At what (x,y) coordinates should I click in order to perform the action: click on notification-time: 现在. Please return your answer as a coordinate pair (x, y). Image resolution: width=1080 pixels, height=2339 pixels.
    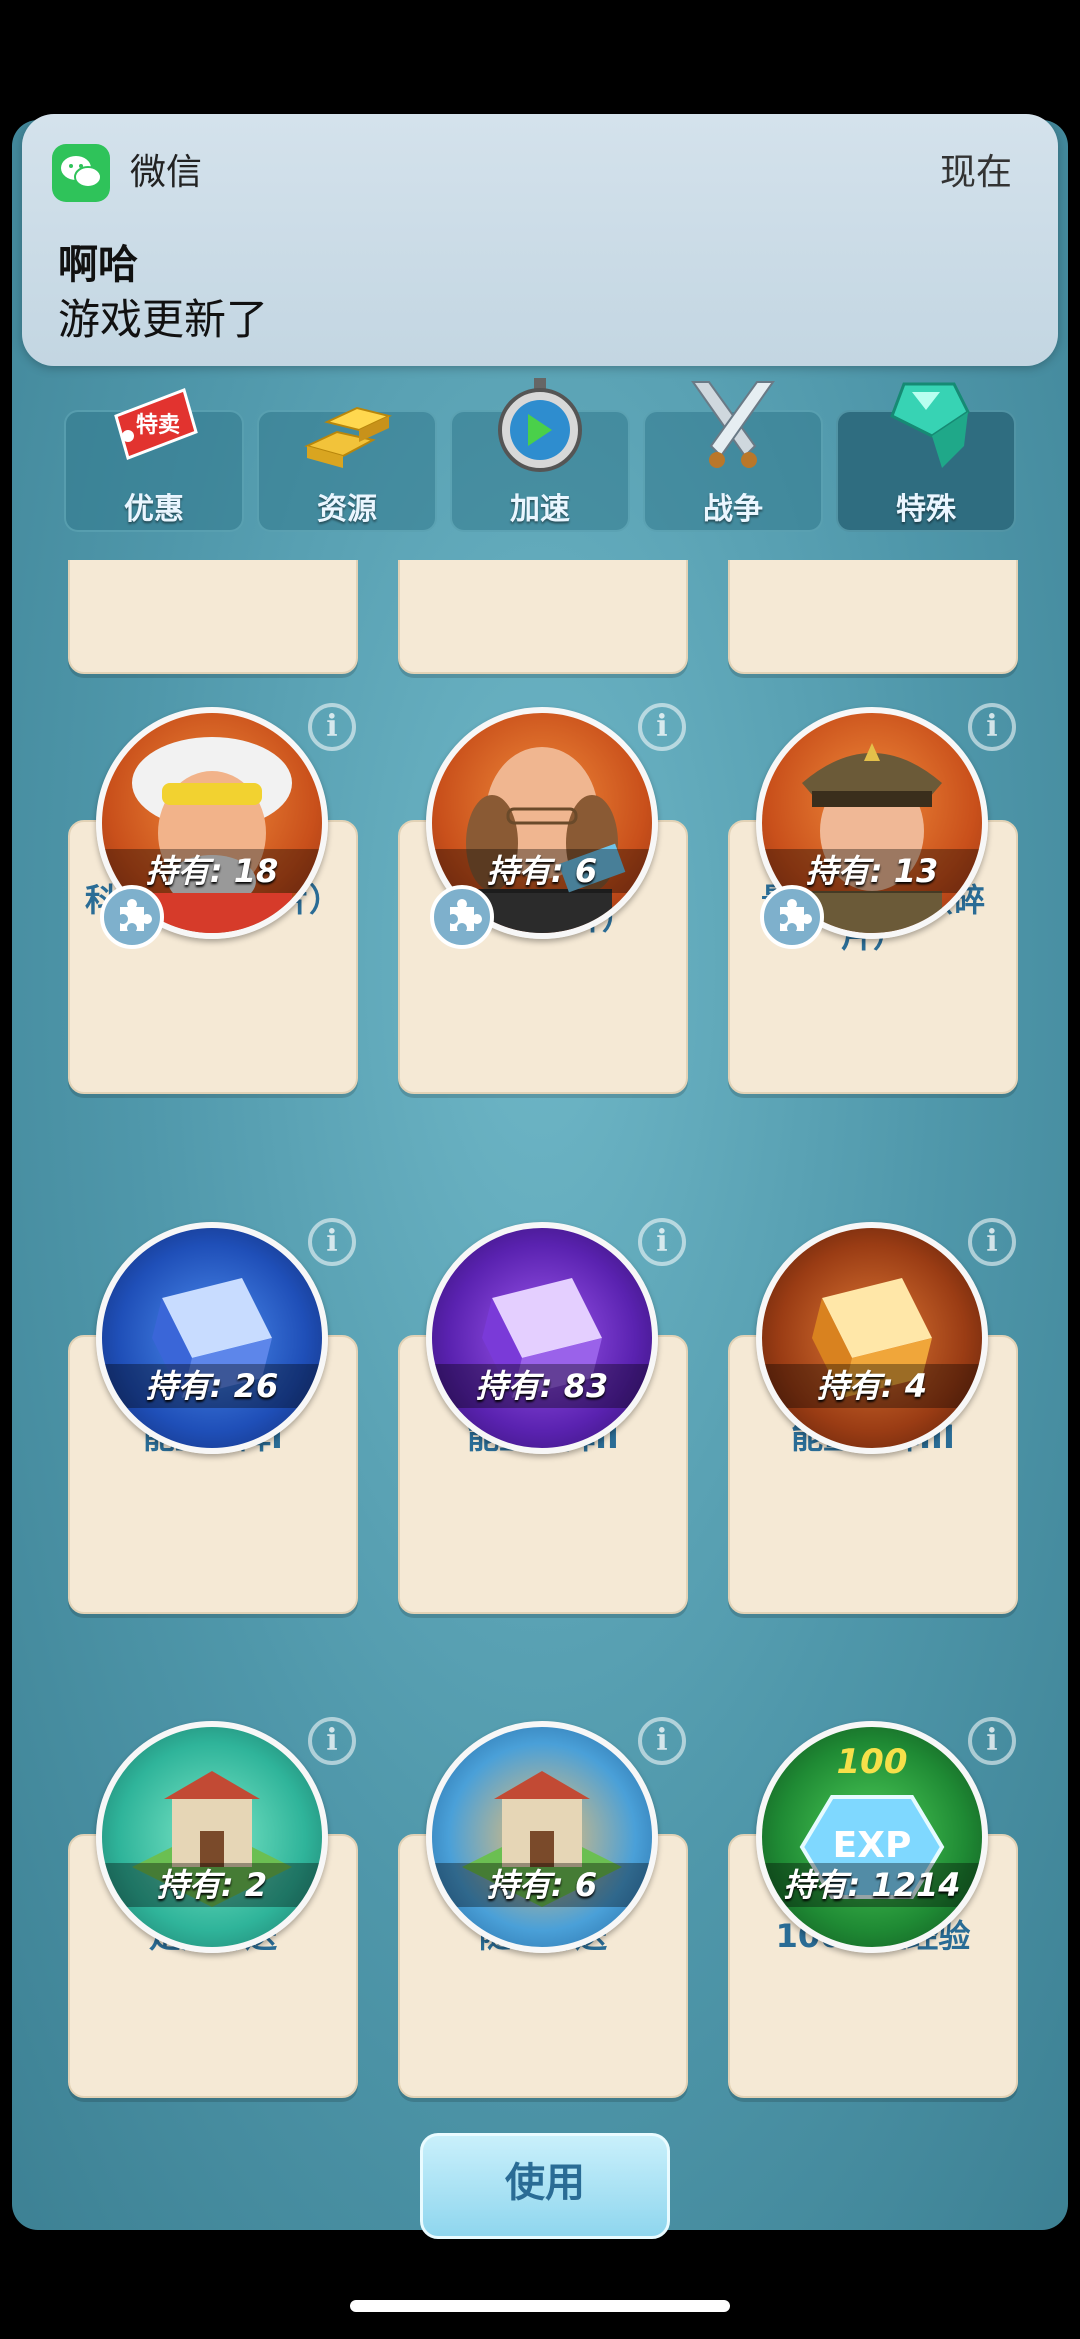
    Looking at the image, I should click on (975, 172).